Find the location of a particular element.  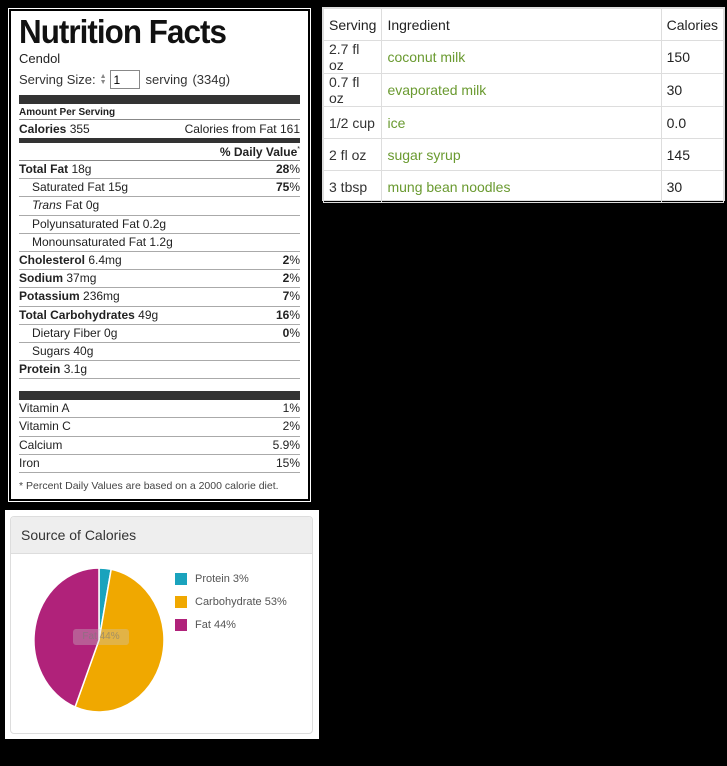

calories-label: Calories is located at coordinates (43, 129).